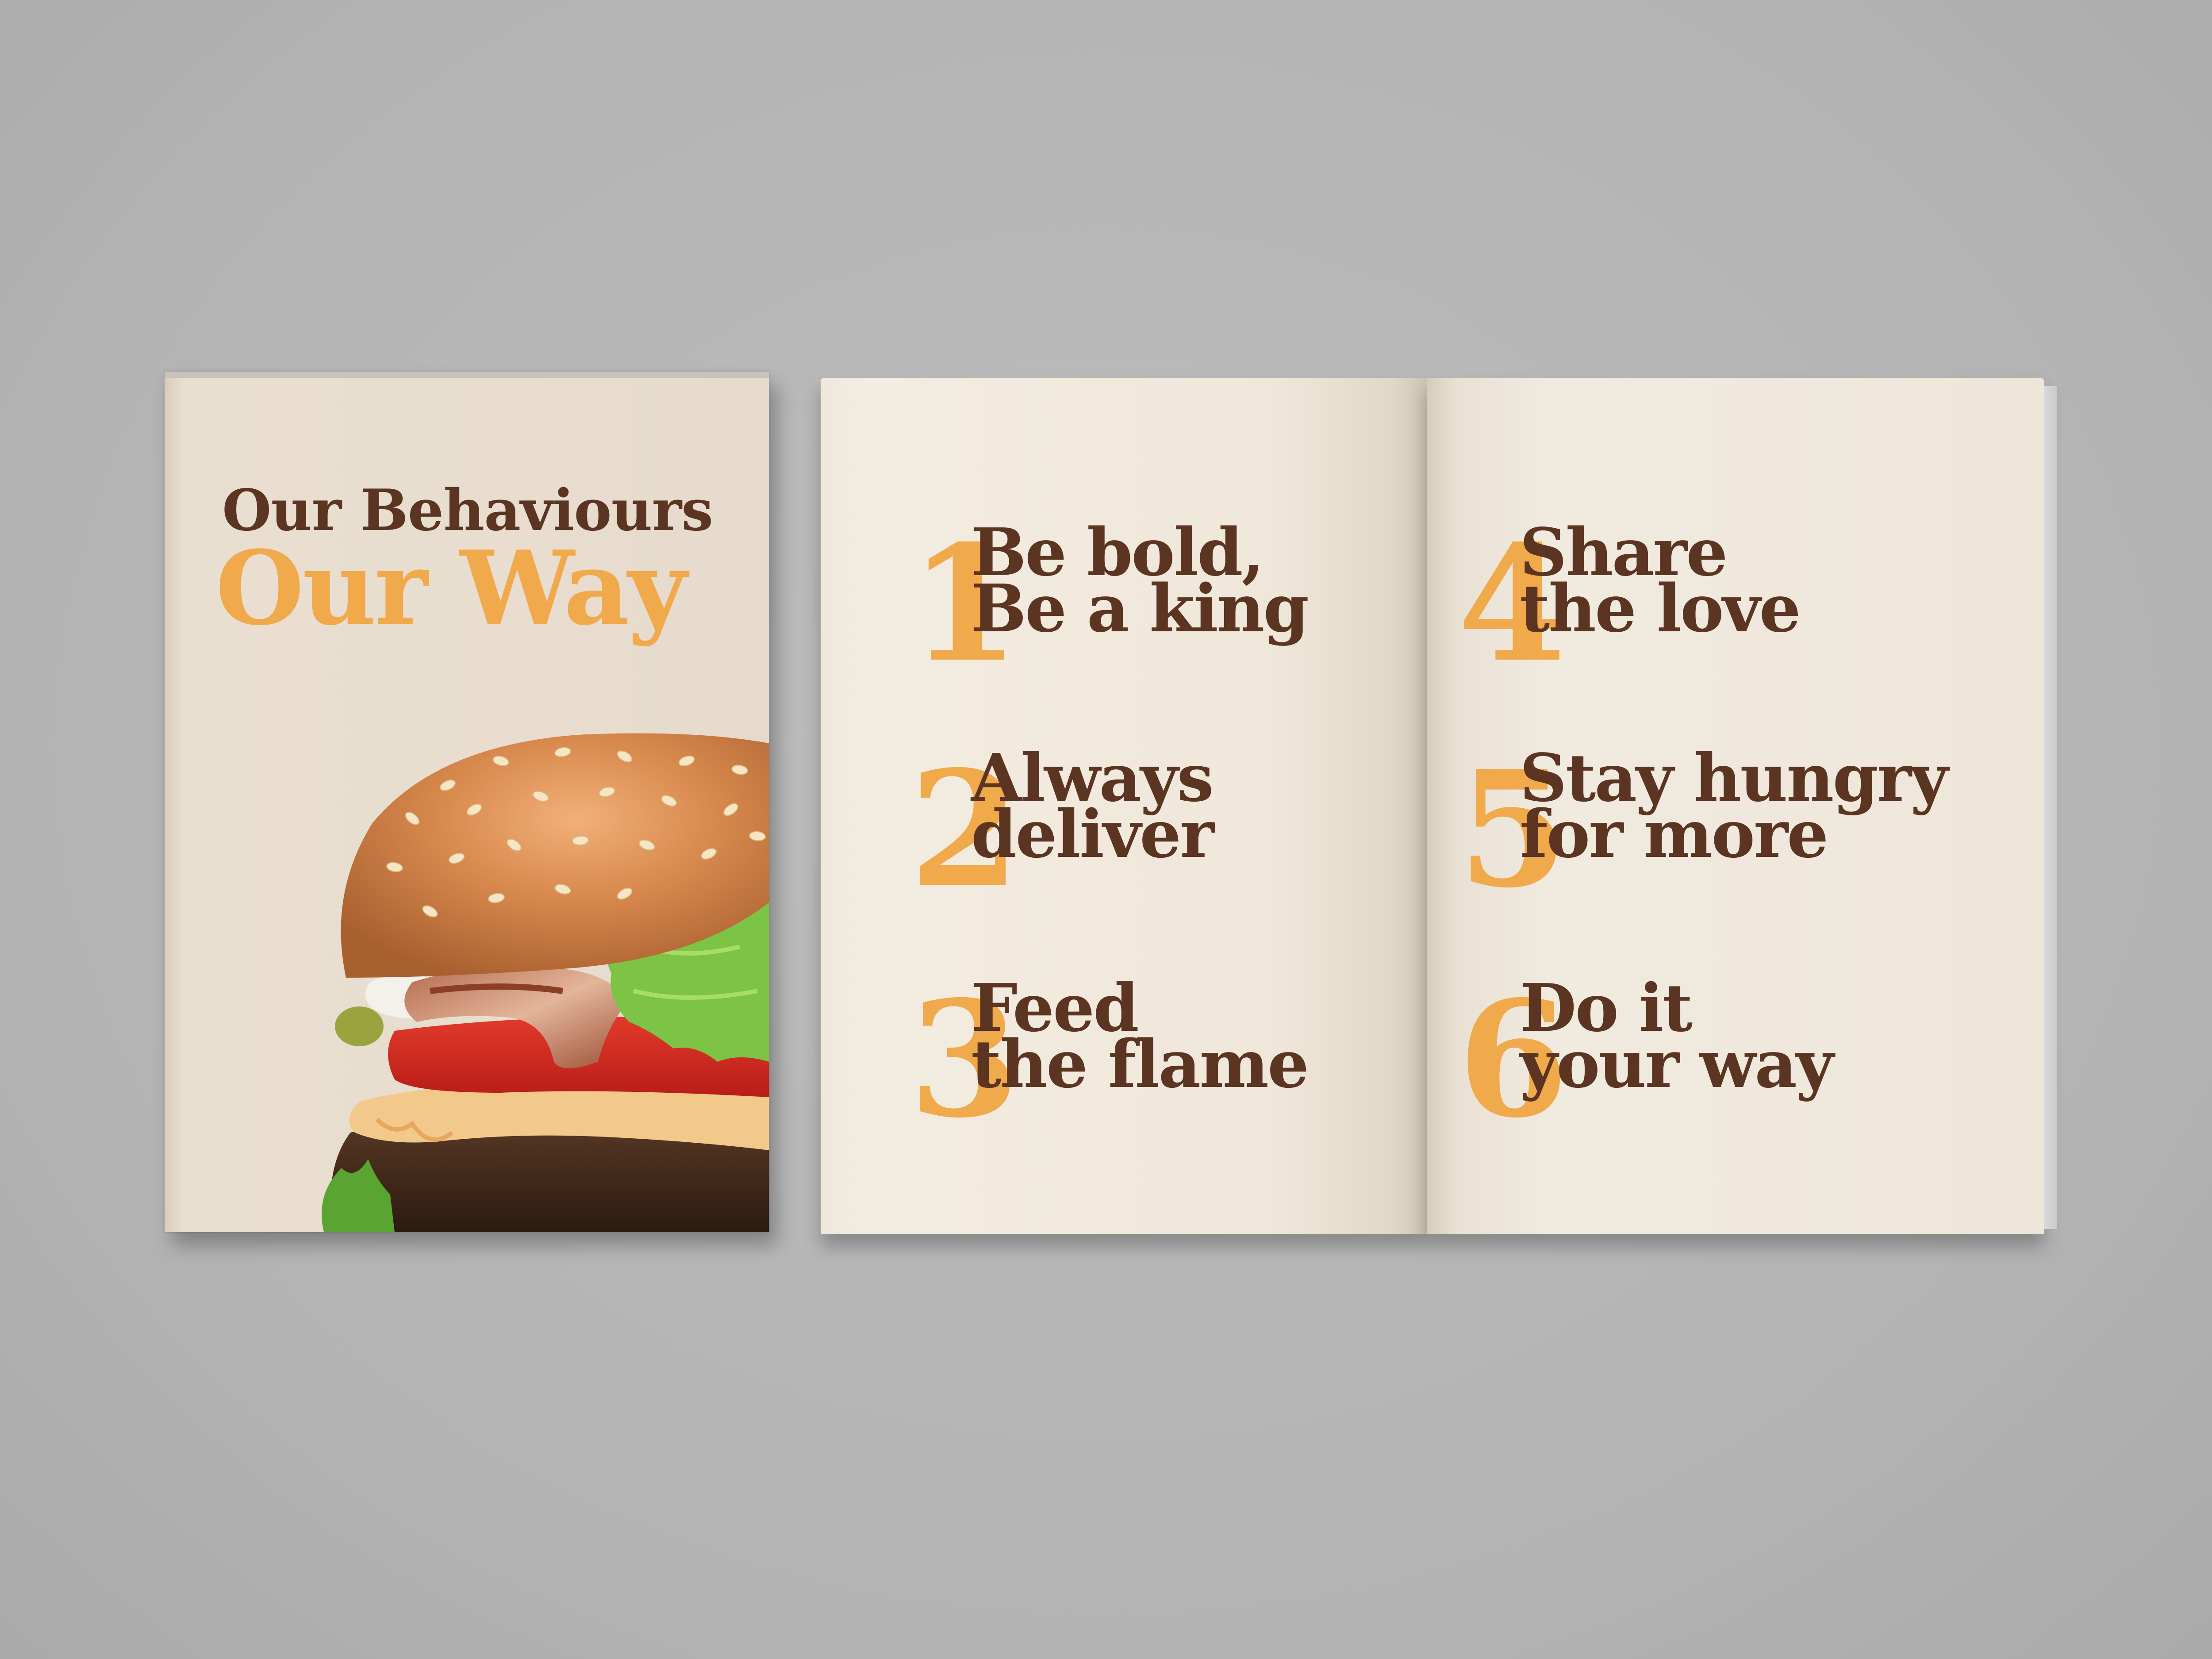  I want to click on cover-booklet: Our Behaviours Our Way, so click(467, 802).